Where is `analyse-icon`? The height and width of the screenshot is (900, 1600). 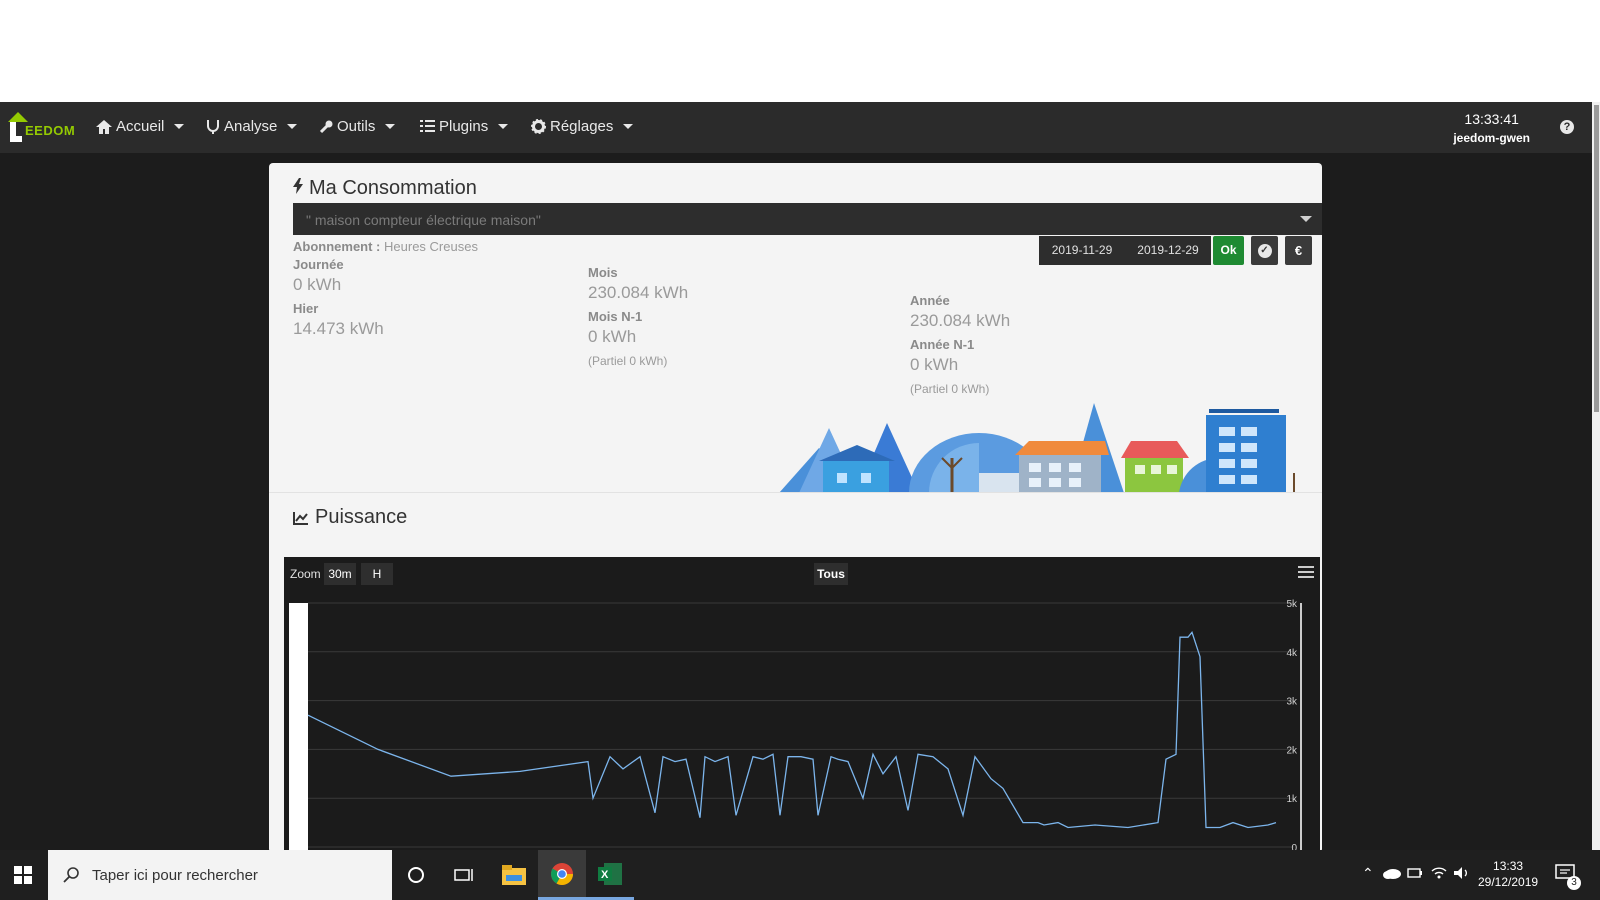
analyse-icon is located at coordinates (213, 126).